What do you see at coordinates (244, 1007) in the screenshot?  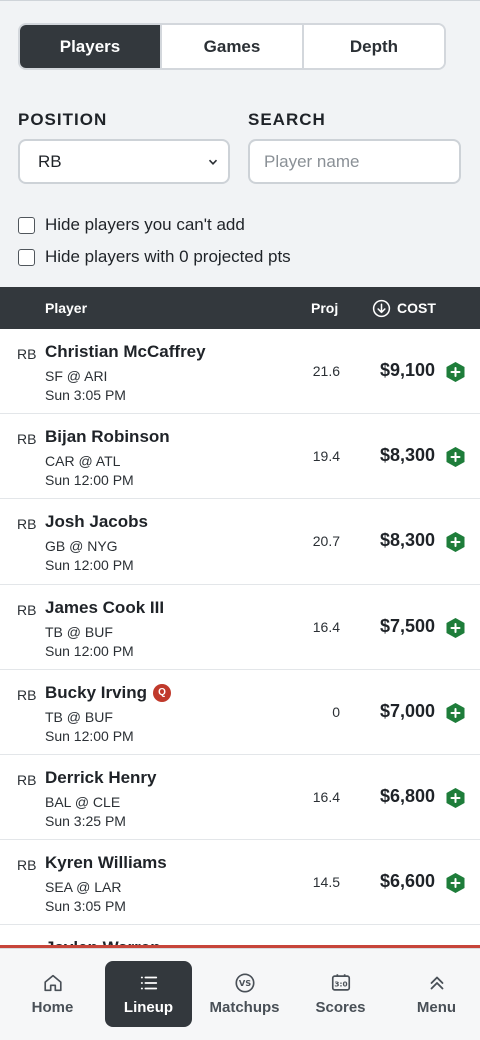 I see `nav-matchups-label: Matchups` at bounding box center [244, 1007].